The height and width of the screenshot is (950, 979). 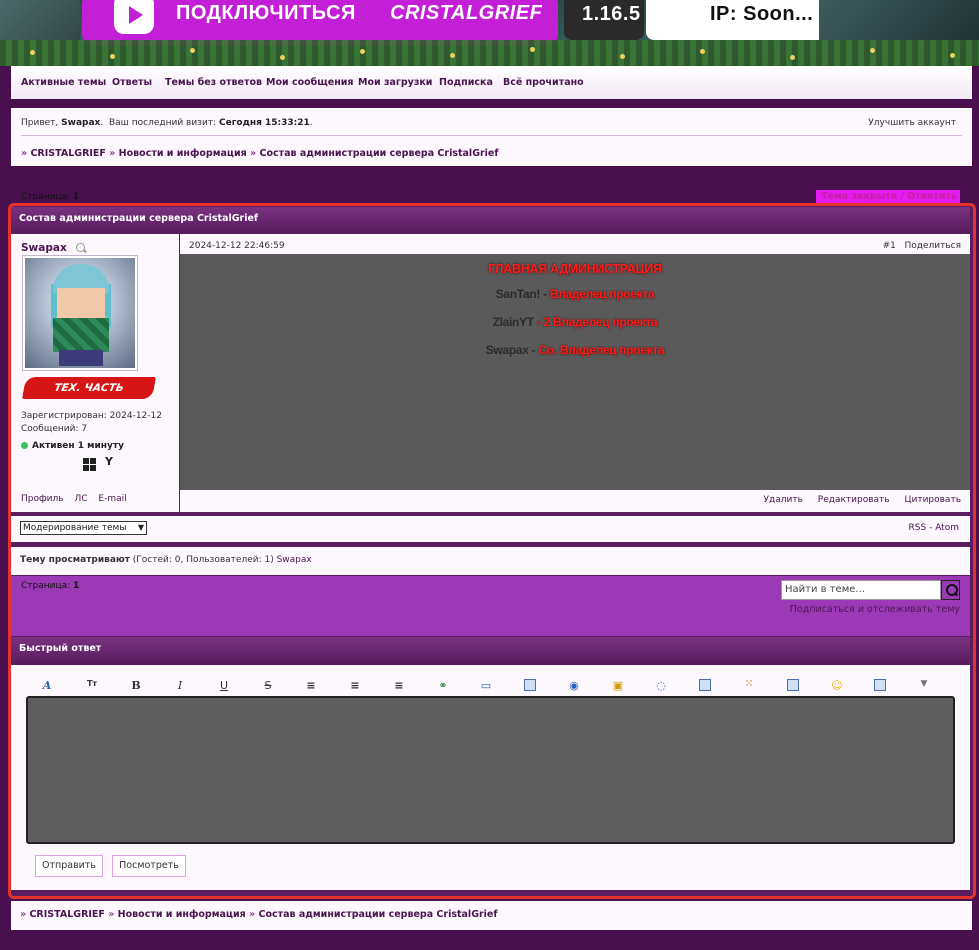 I want to click on table-icon, so click(x=793, y=686).